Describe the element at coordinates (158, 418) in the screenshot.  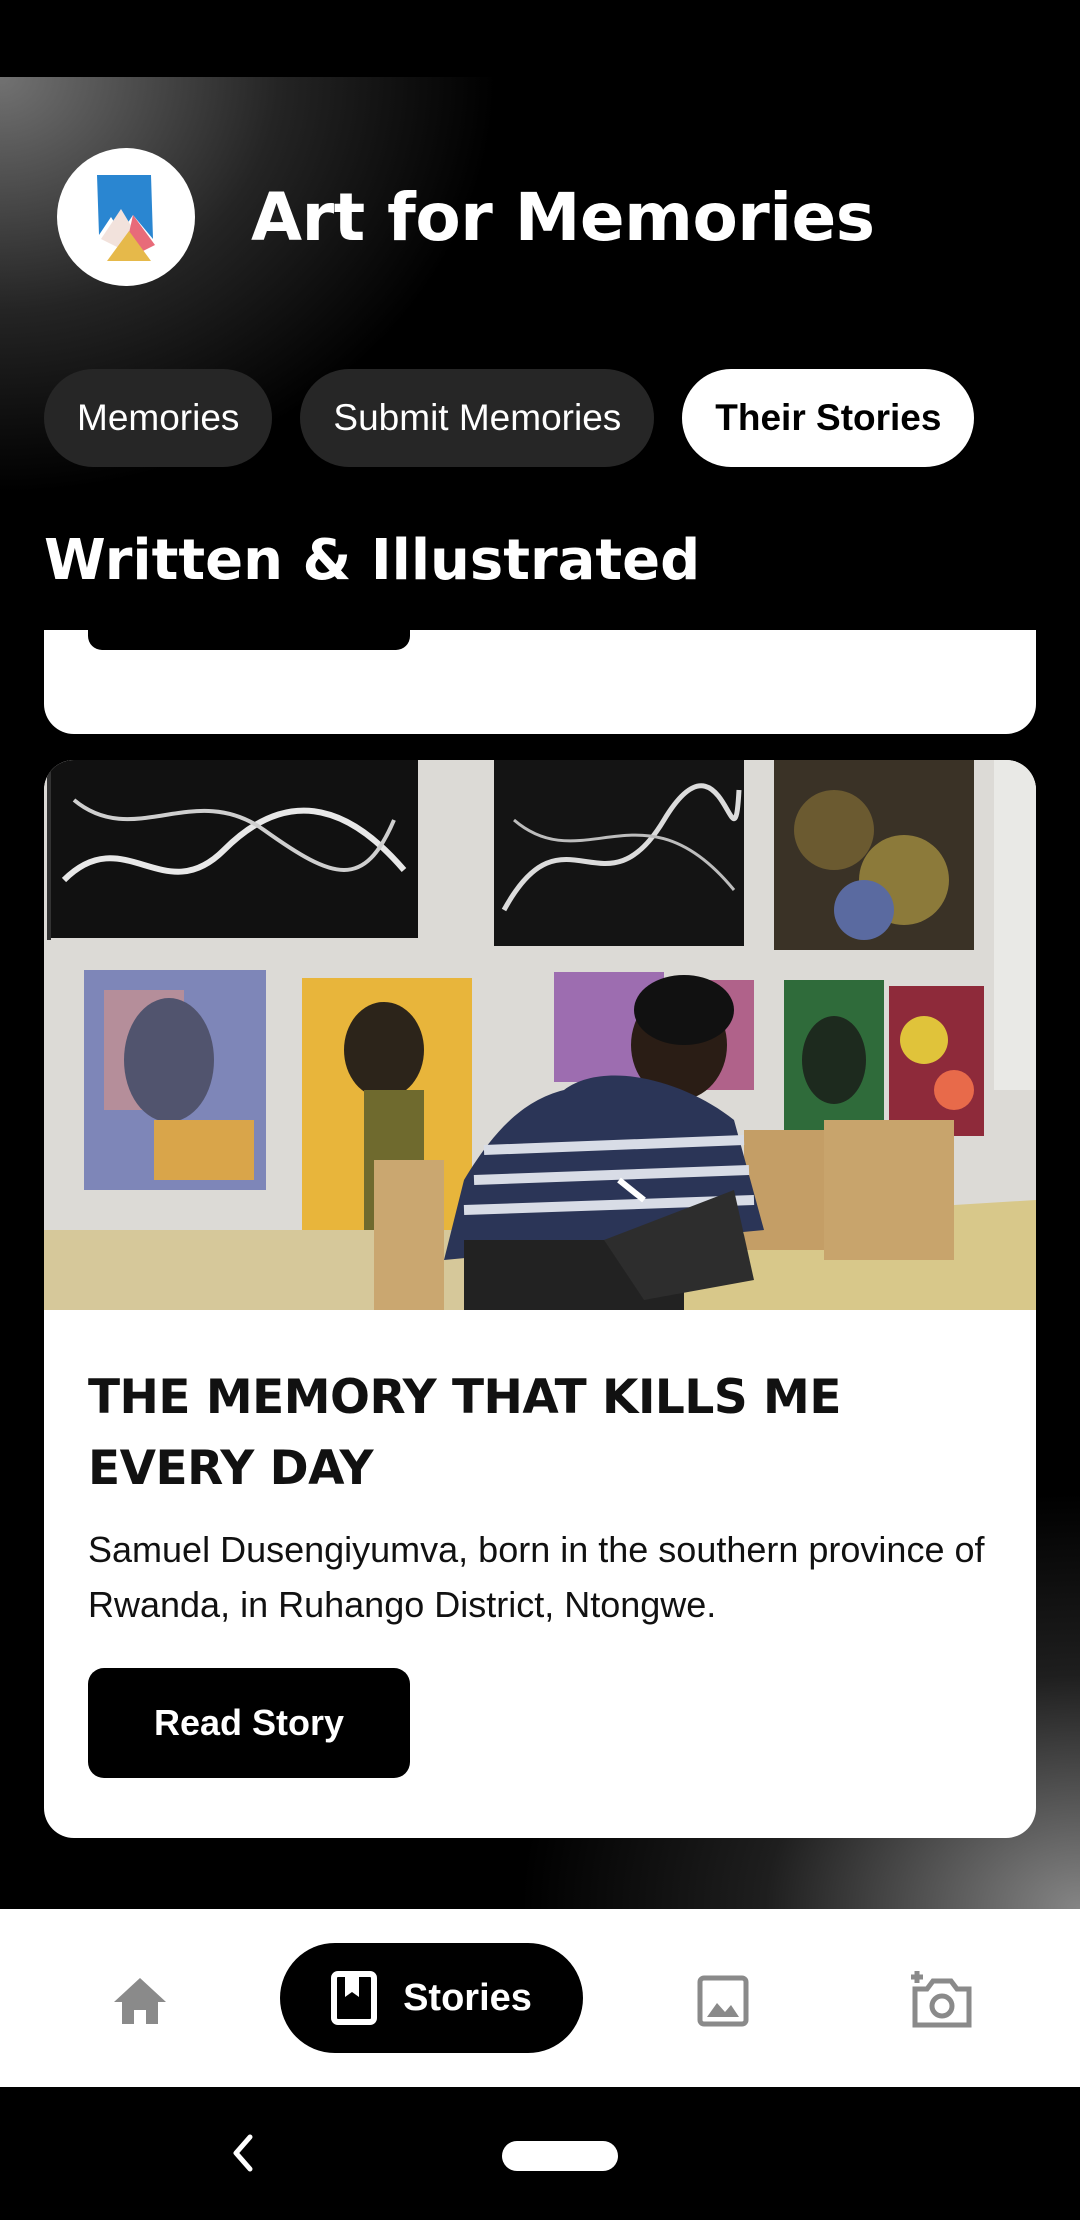
I see `tab-memories: Memories` at that location.